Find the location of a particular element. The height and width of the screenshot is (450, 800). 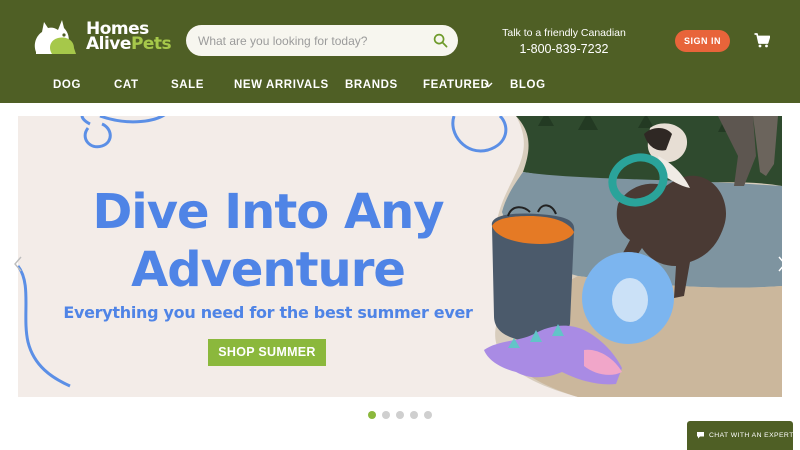

chevron-down-icon is located at coordinates (488, 85).